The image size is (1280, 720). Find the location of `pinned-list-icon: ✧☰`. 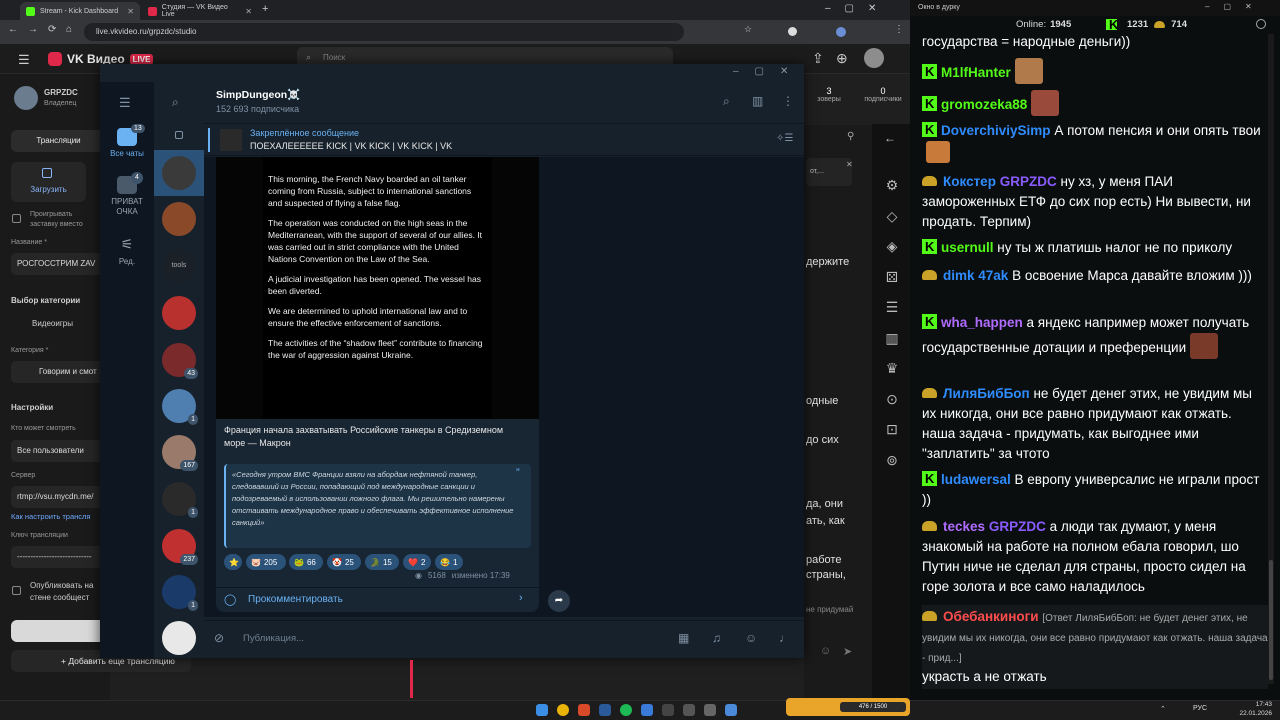

pinned-list-icon: ✧☰ is located at coordinates (784, 138).